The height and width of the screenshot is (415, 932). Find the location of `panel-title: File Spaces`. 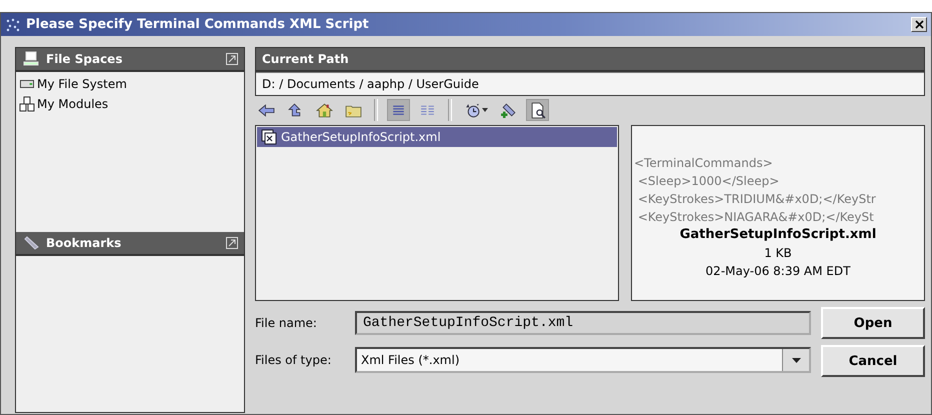

panel-title: File Spaces is located at coordinates (85, 59).